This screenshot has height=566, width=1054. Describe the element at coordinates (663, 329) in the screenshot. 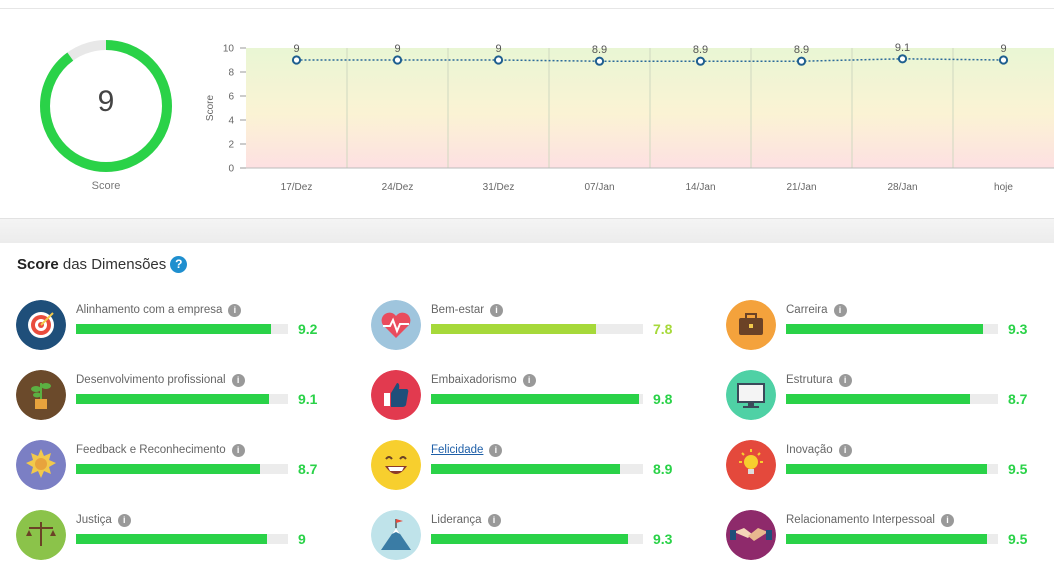

I see `dimension-score: 7.8` at that location.